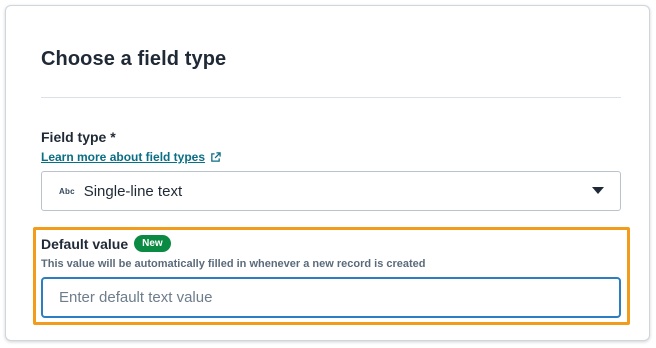 Image resolution: width=656 pixels, height=348 pixels. What do you see at coordinates (67, 191) in the screenshot?
I see `single-line-text-icon: Abc` at bounding box center [67, 191].